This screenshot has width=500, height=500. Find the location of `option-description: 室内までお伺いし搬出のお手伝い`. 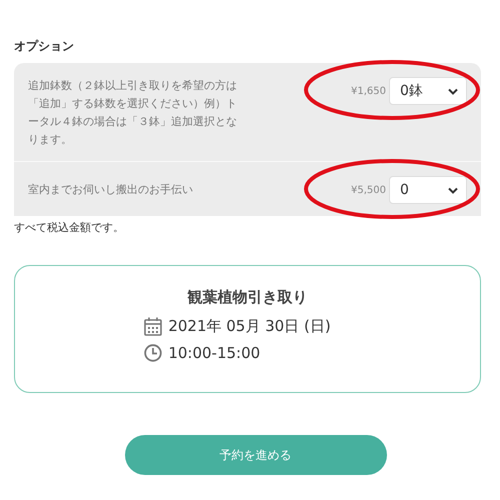

option-description: 室内までお伺いし搬出のお手伝い is located at coordinates (111, 190).